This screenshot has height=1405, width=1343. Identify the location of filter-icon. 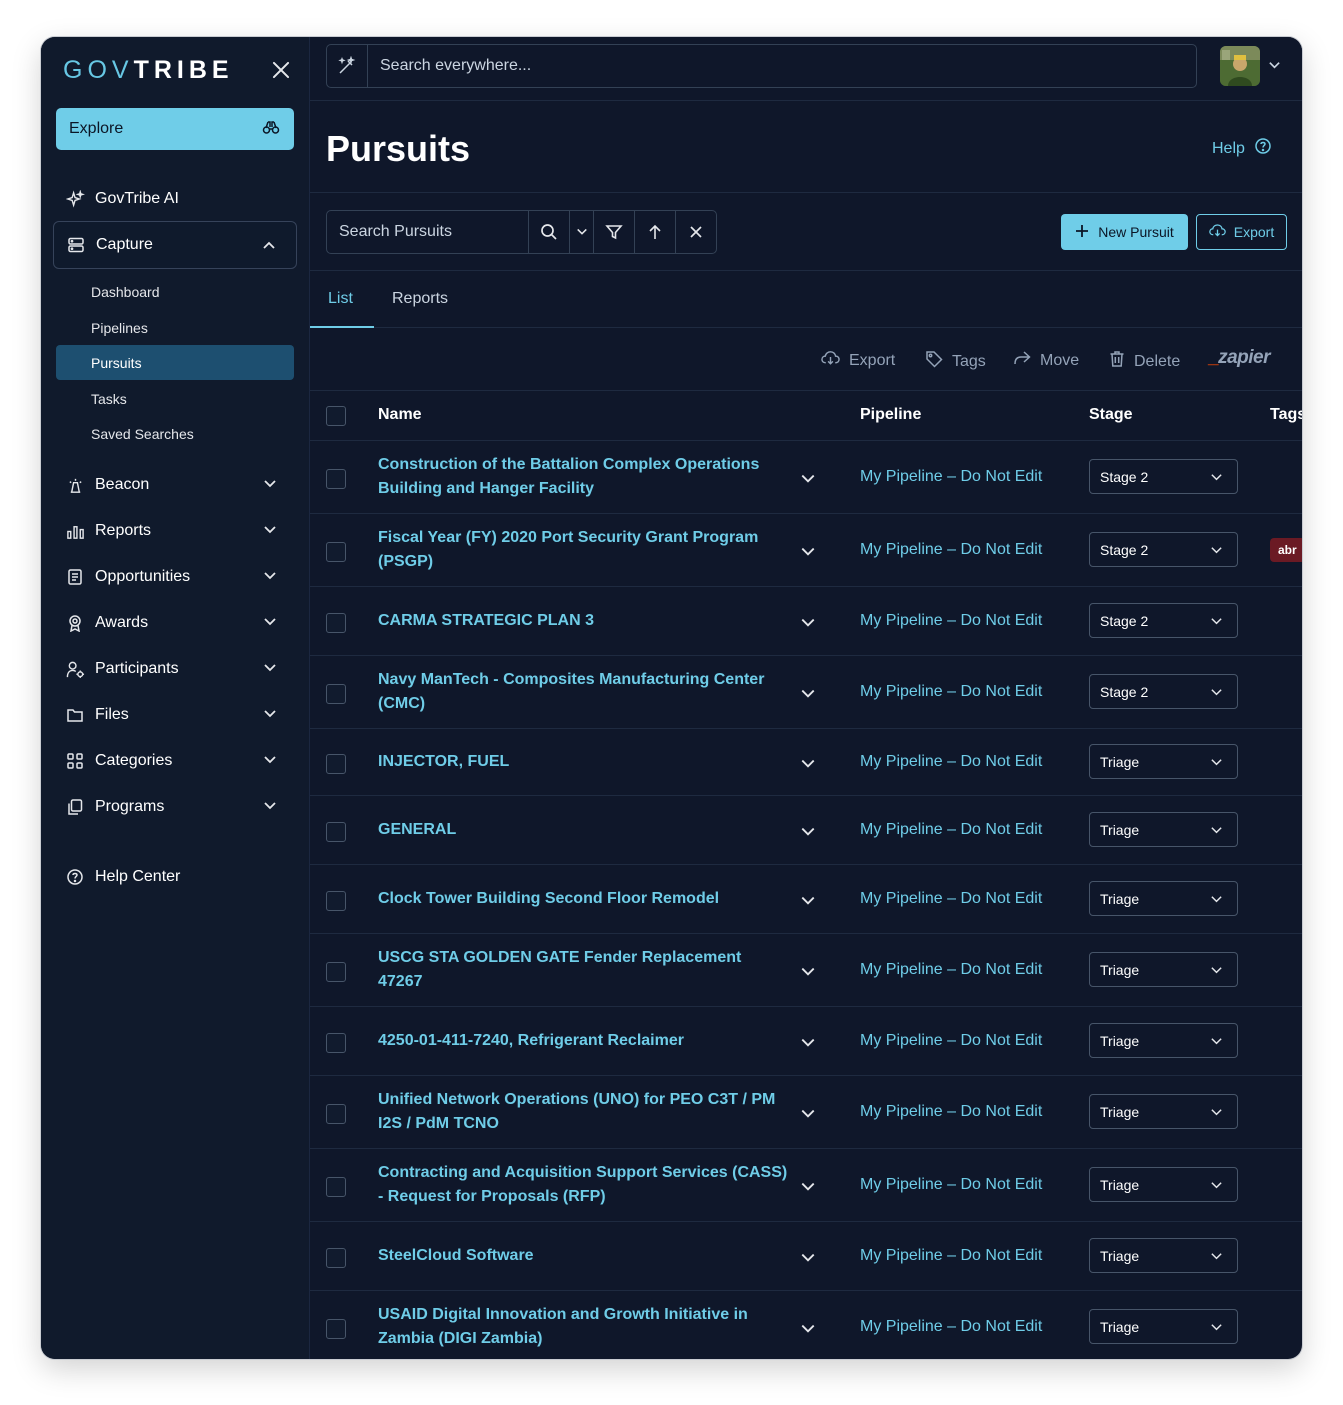
(614, 232).